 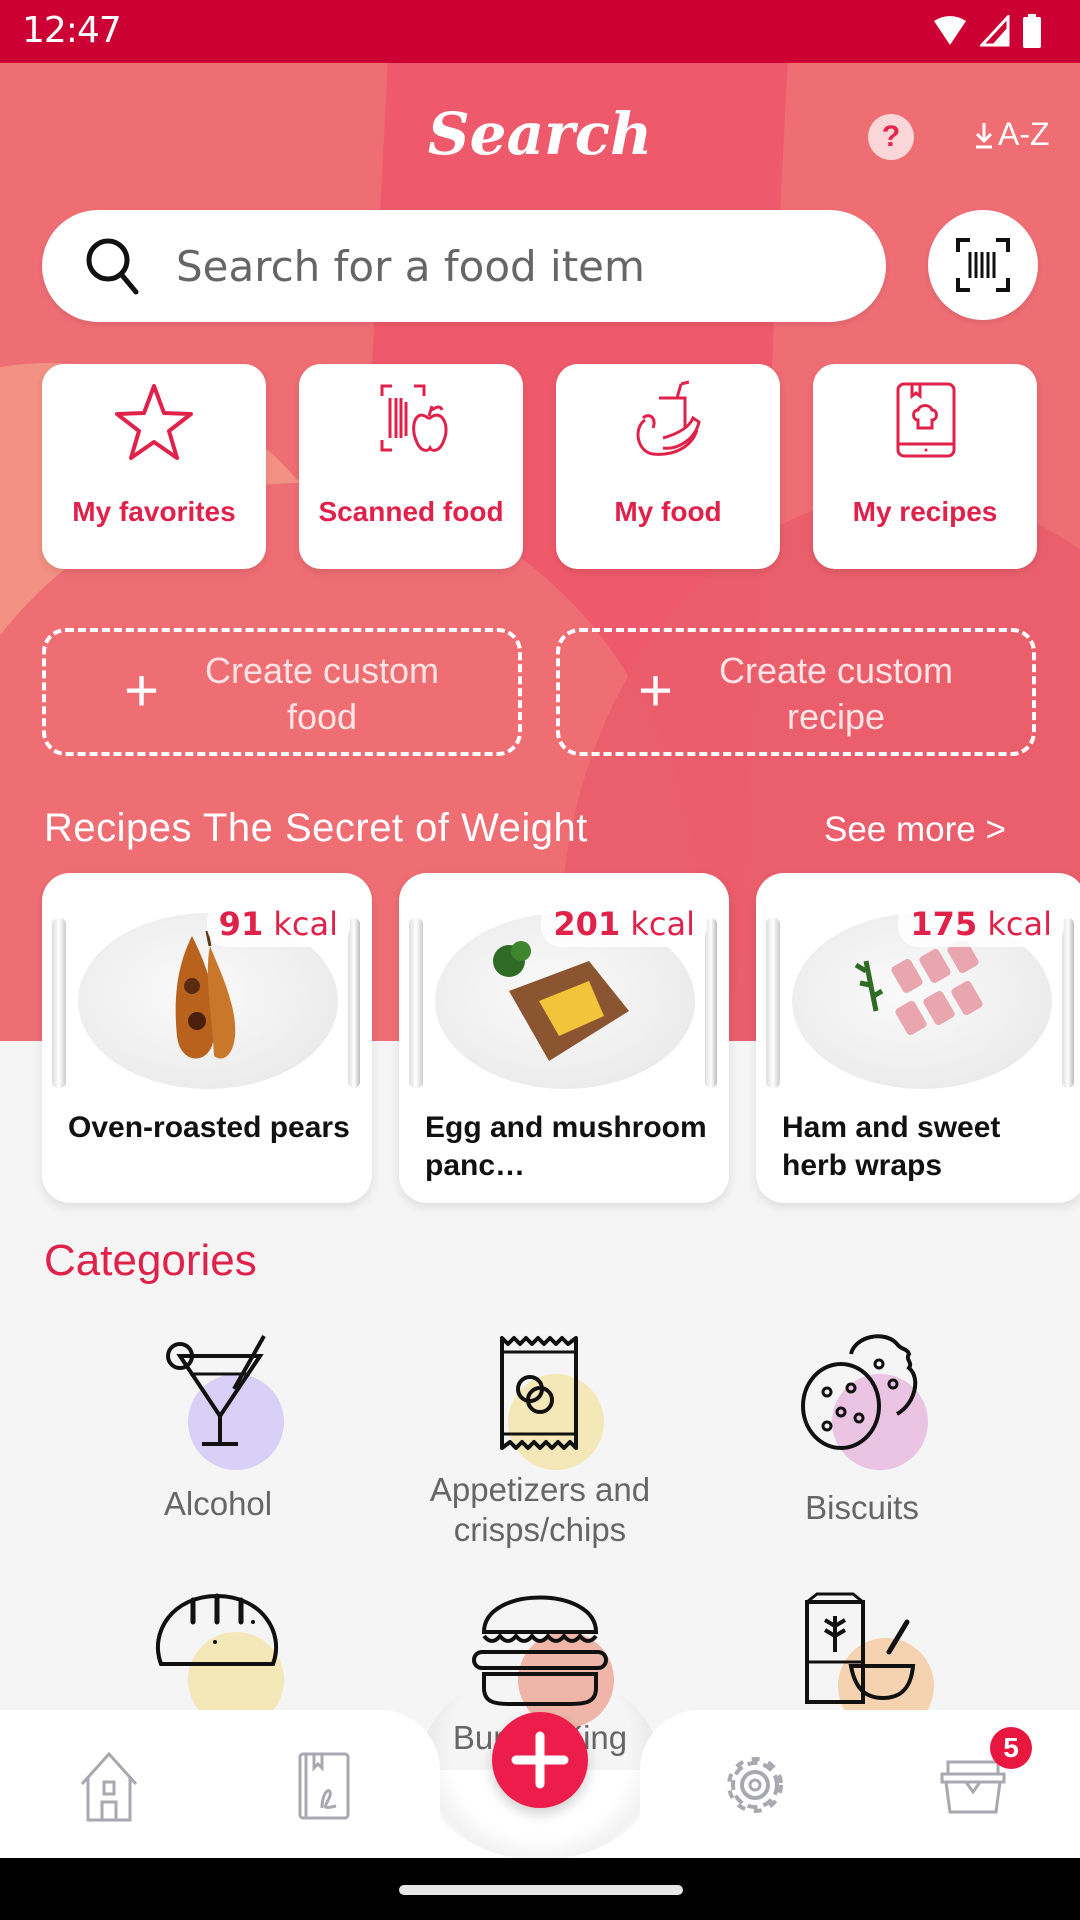 What do you see at coordinates (925, 511) in the screenshot?
I see `quick-label: My recipes` at bounding box center [925, 511].